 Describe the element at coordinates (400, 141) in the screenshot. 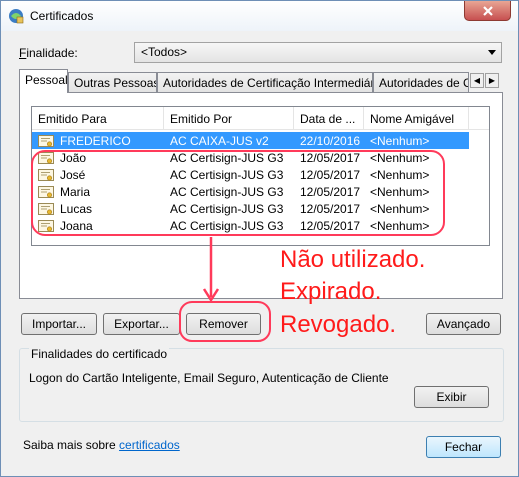

I see `cell-name: <Nenhum>` at that location.